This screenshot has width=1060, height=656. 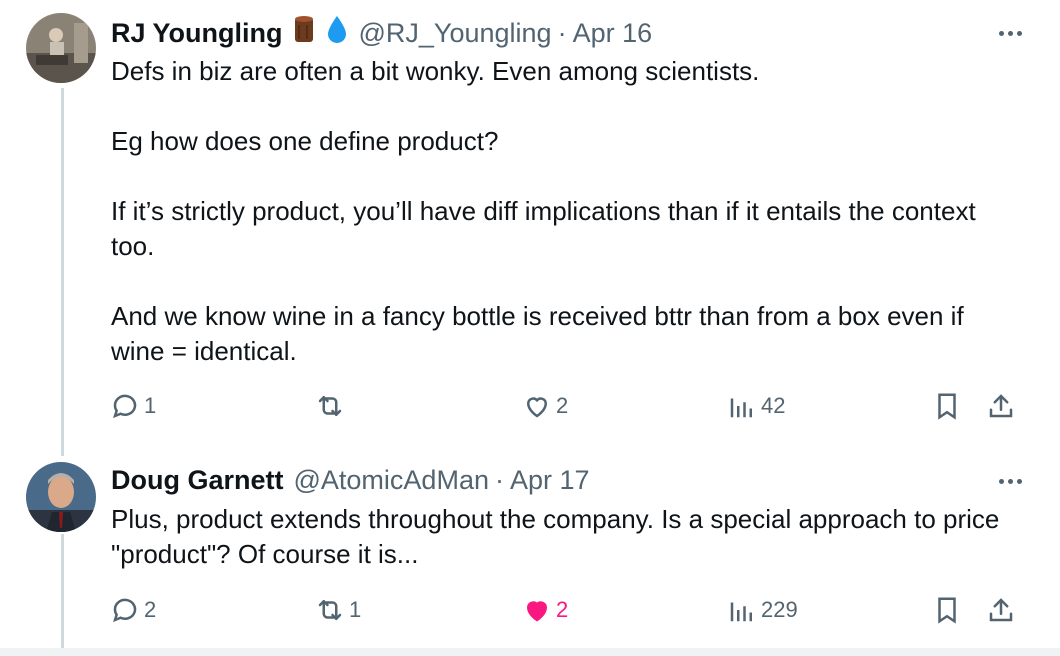 What do you see at coordinates (530, 652) in the screenshot?
I see `bottom-divider` at bounding box center [530, 652].